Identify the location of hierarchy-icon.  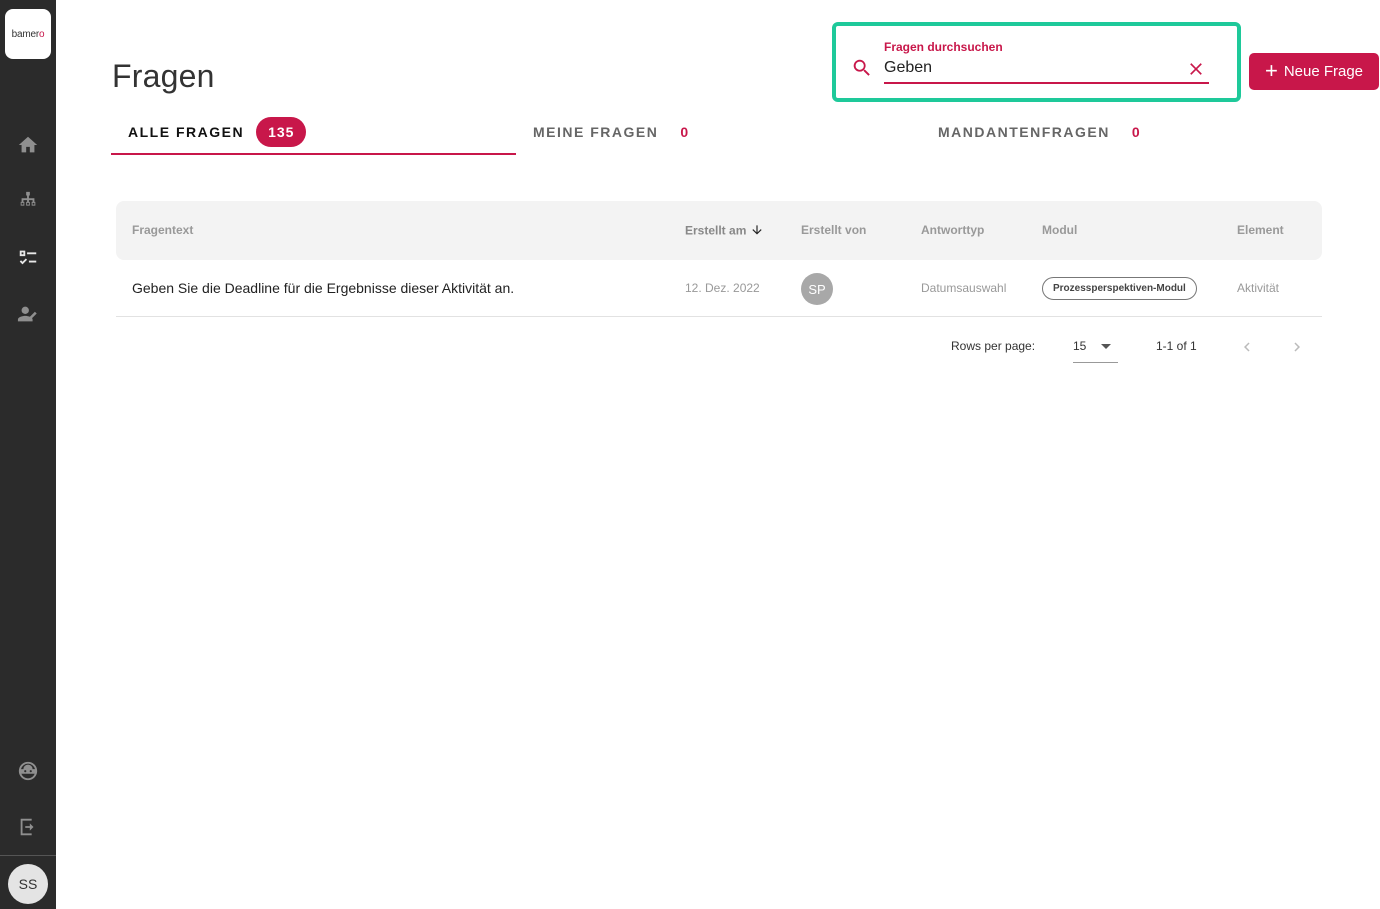
(28, 201).